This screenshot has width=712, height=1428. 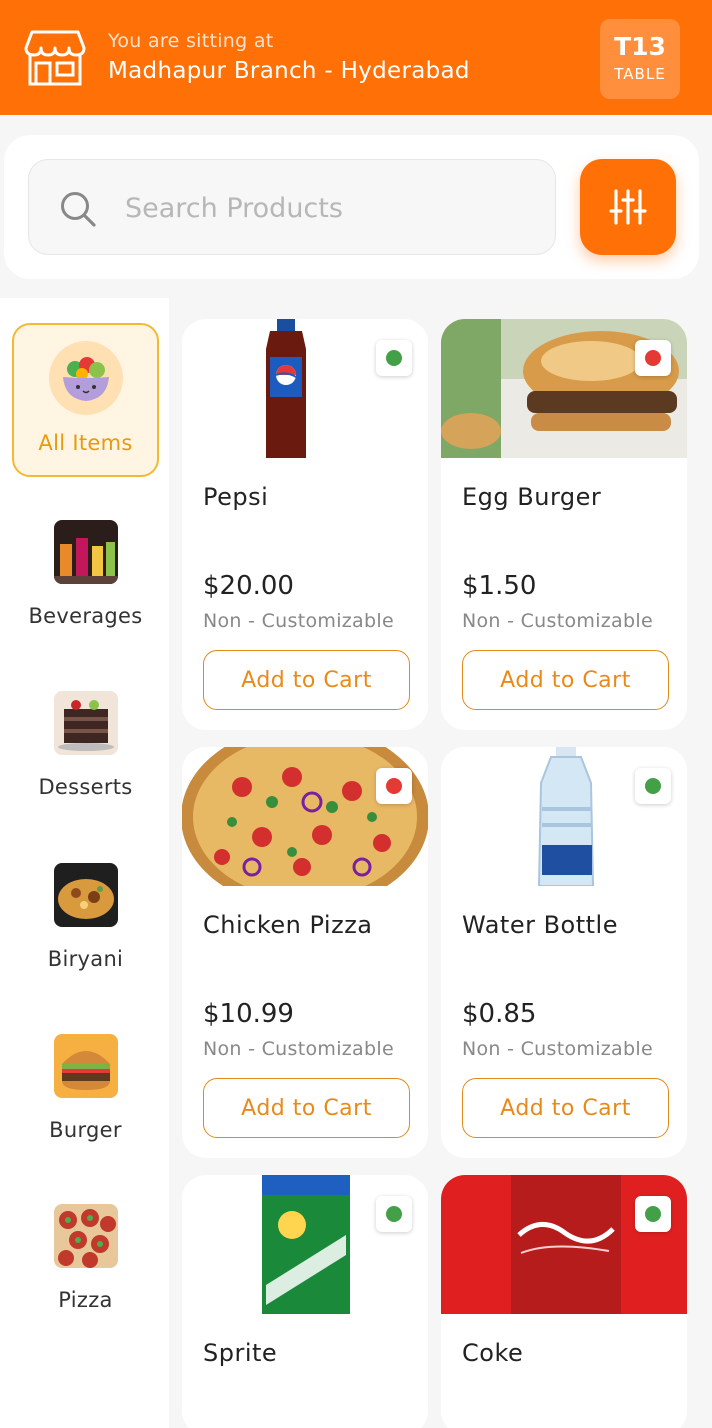 What do you see at coordinates (85, 1236) in the screenshot?
I see `pizza-icon` at bounding box center [85, 1236].